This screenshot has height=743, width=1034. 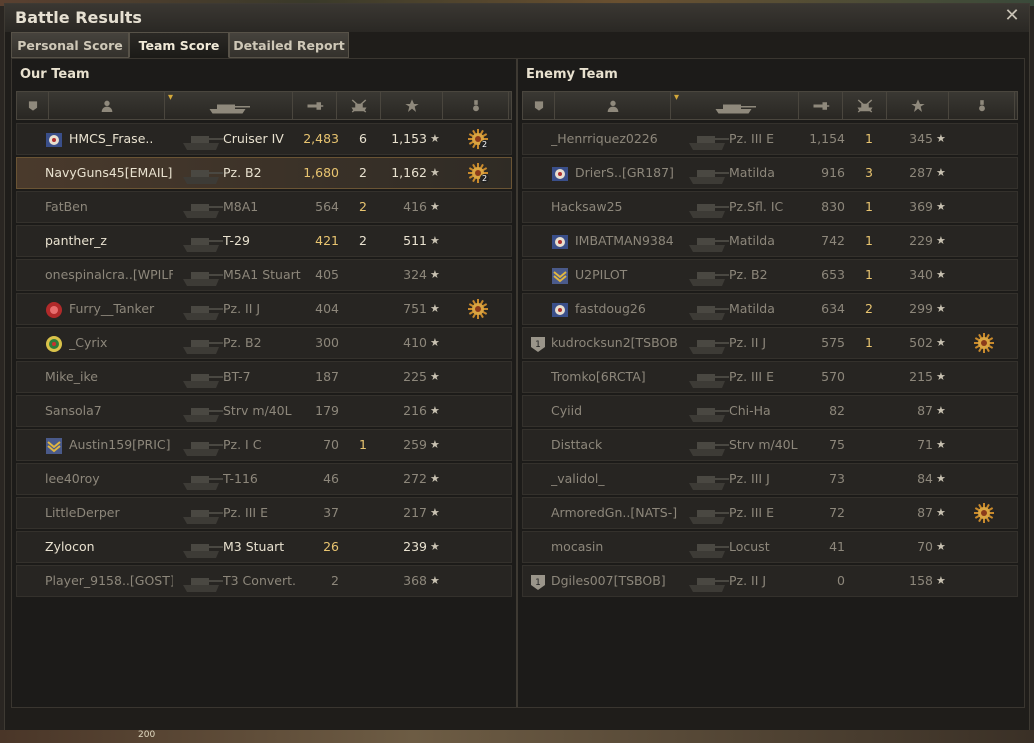 I want to click on table-row: LittleDerper Pz. III E 37 217 ★, so click(x=264, y=513).